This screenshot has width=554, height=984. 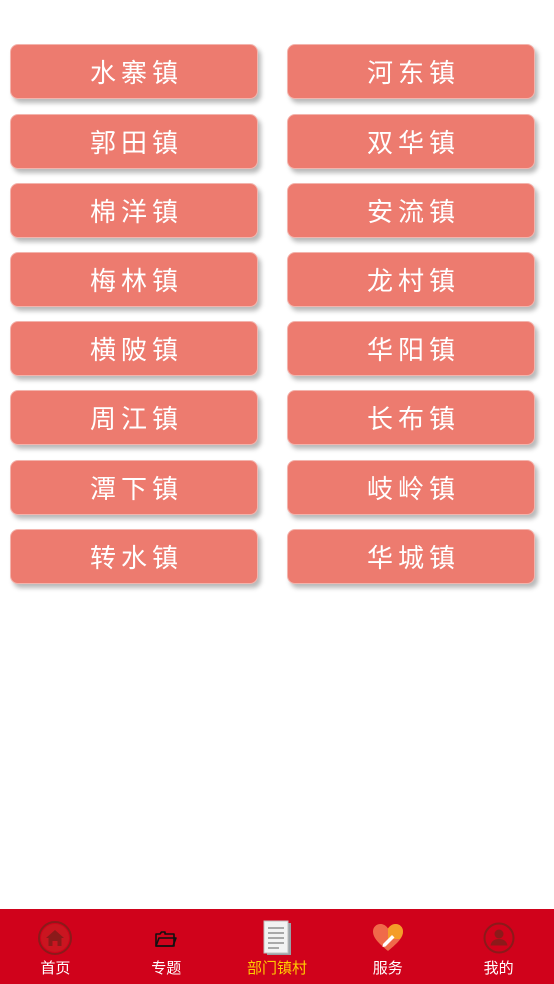 I want to click on bottom-tab-bar: 首页 专题 部门镇村 服务 我的, so click(x=277, y=946).